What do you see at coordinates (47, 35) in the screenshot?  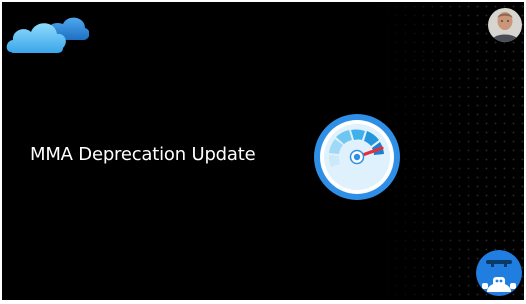 I see `azure-cloud-icon` at bounding box center [47, 35].